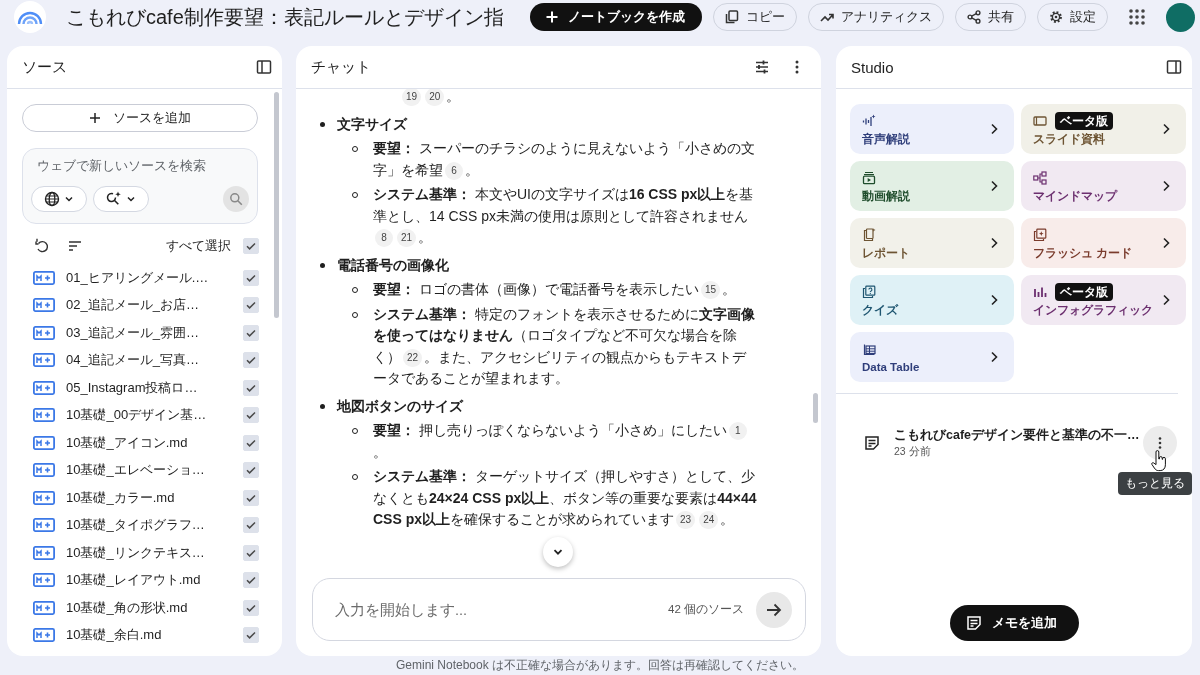  Describe the element at coordinates (555, 290) in the screenshot. I see `answer-text: 要望： ロゴの書体（画像）で電話番号を表示したい 15 。` at that location.